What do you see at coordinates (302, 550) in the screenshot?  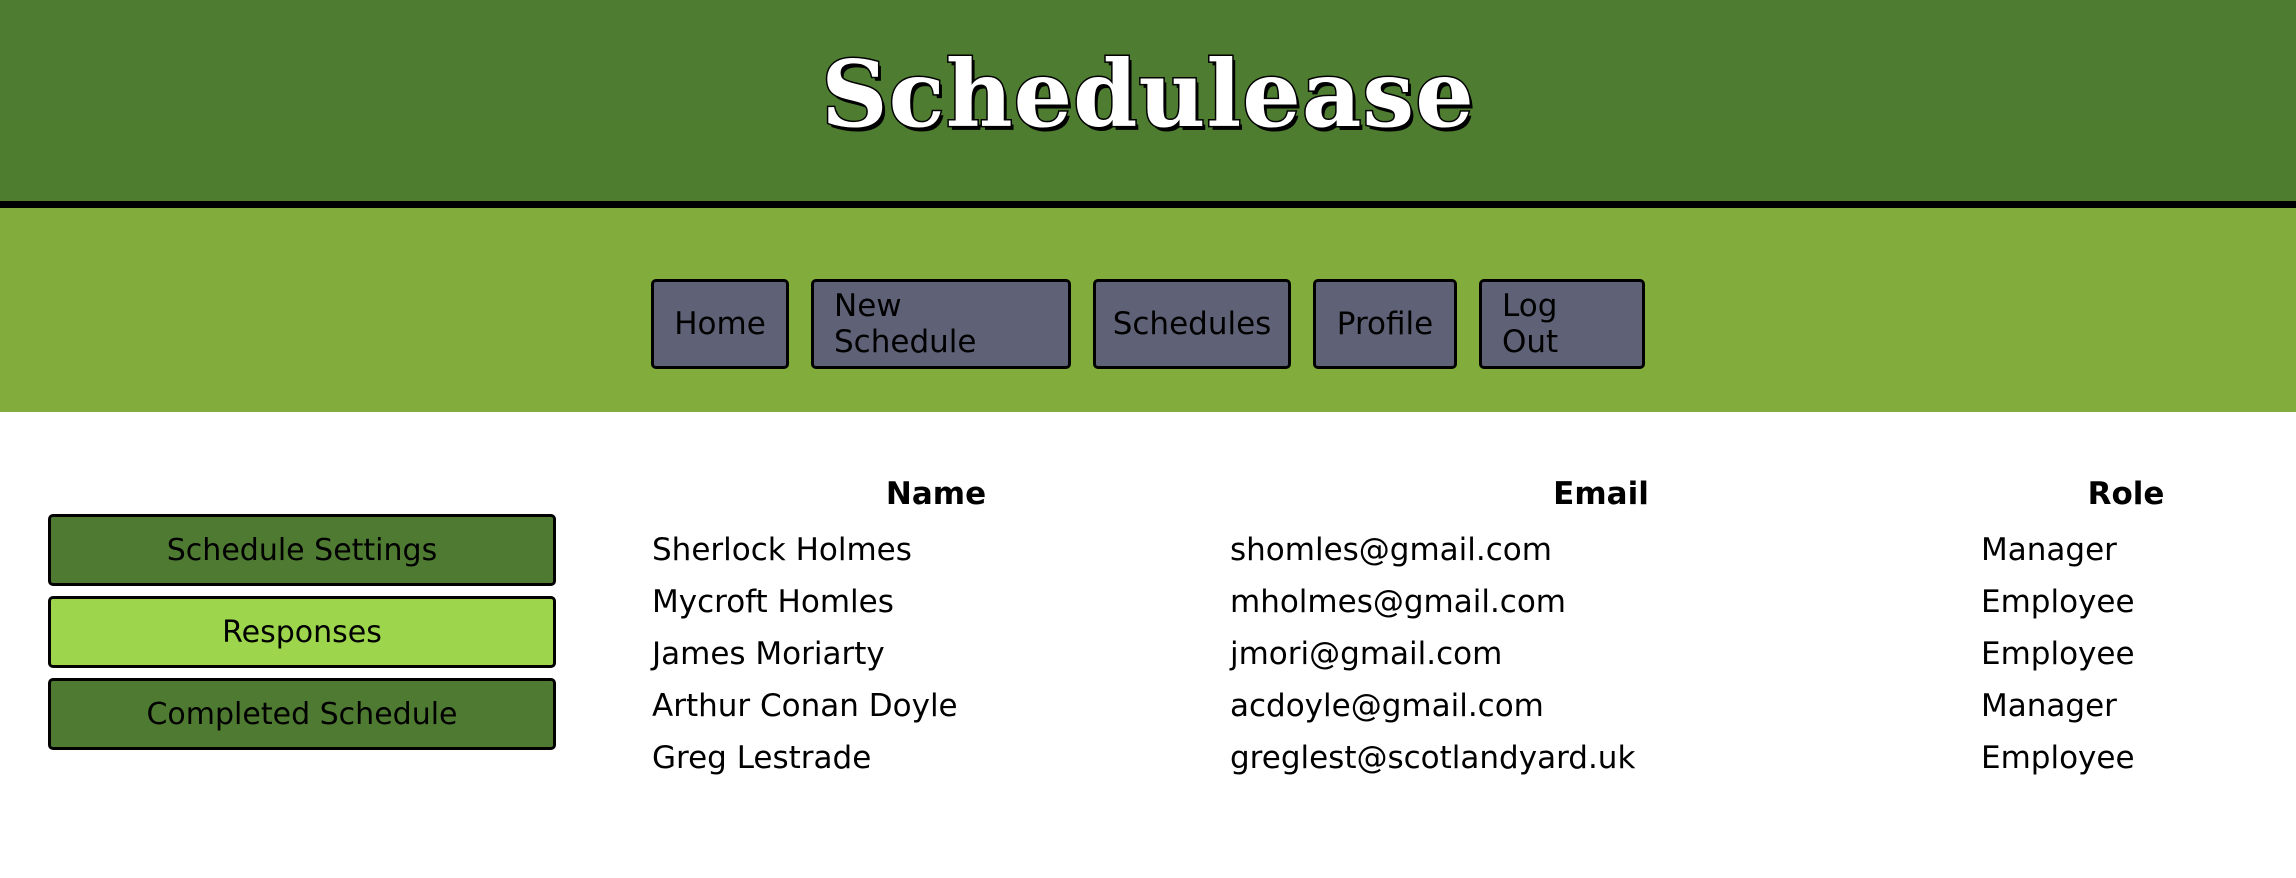 I see `schedule-settings-button: Schedule Settings` at bounding box center [302, 550].